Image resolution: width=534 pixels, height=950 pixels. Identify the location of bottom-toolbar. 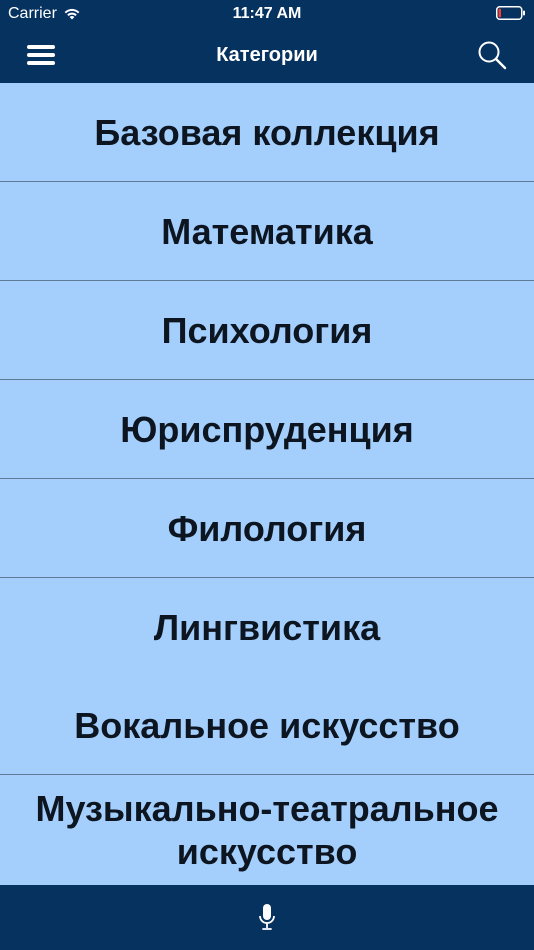
(267, 917).